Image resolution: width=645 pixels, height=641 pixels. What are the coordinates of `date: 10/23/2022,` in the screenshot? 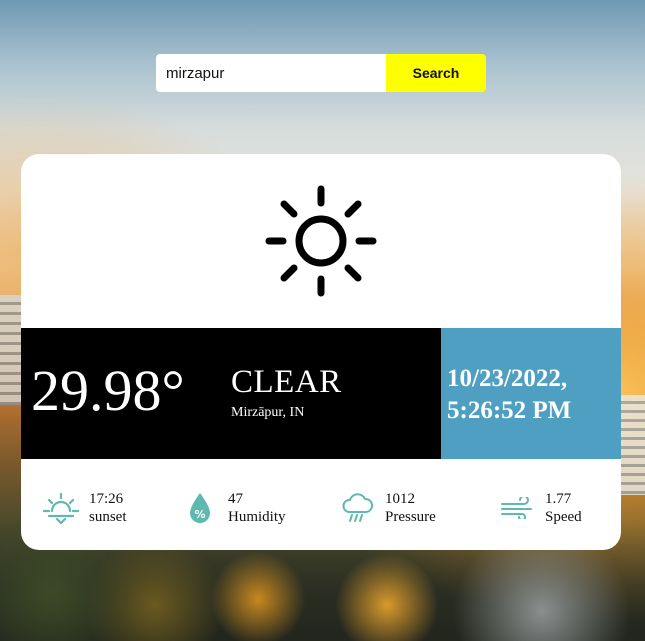 It's located at (507, 378).